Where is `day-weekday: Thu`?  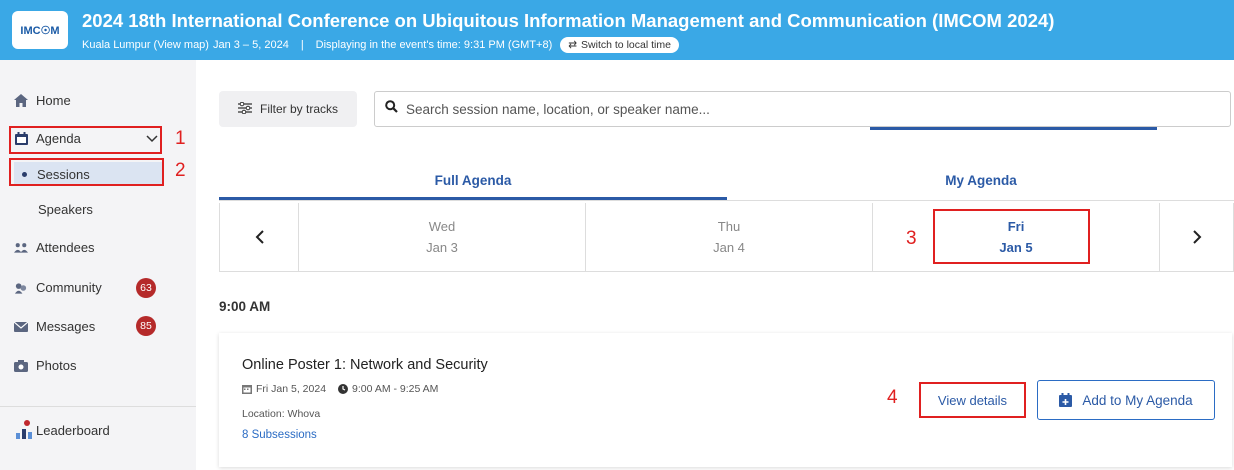
day-weekday: Thu is located at coordinates (729, 226).